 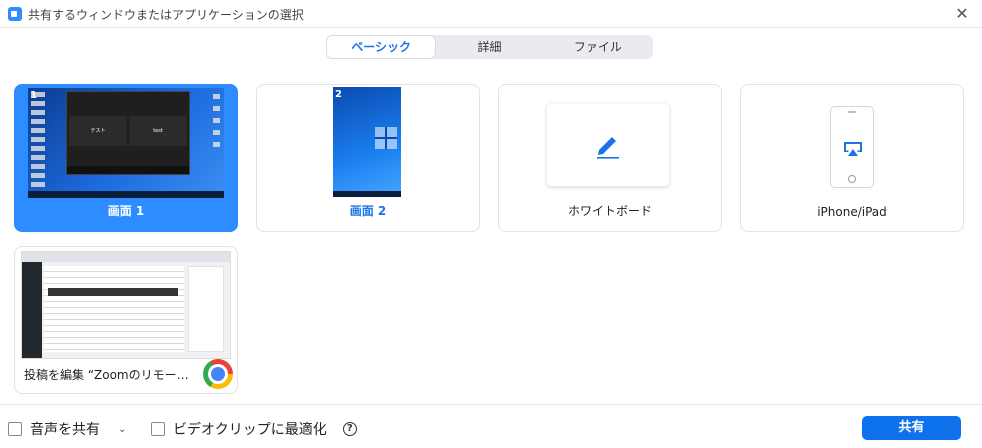 I want to click on optimize-video-option: ビデオクリップに最適化 ?, so click(x=254, y=429).